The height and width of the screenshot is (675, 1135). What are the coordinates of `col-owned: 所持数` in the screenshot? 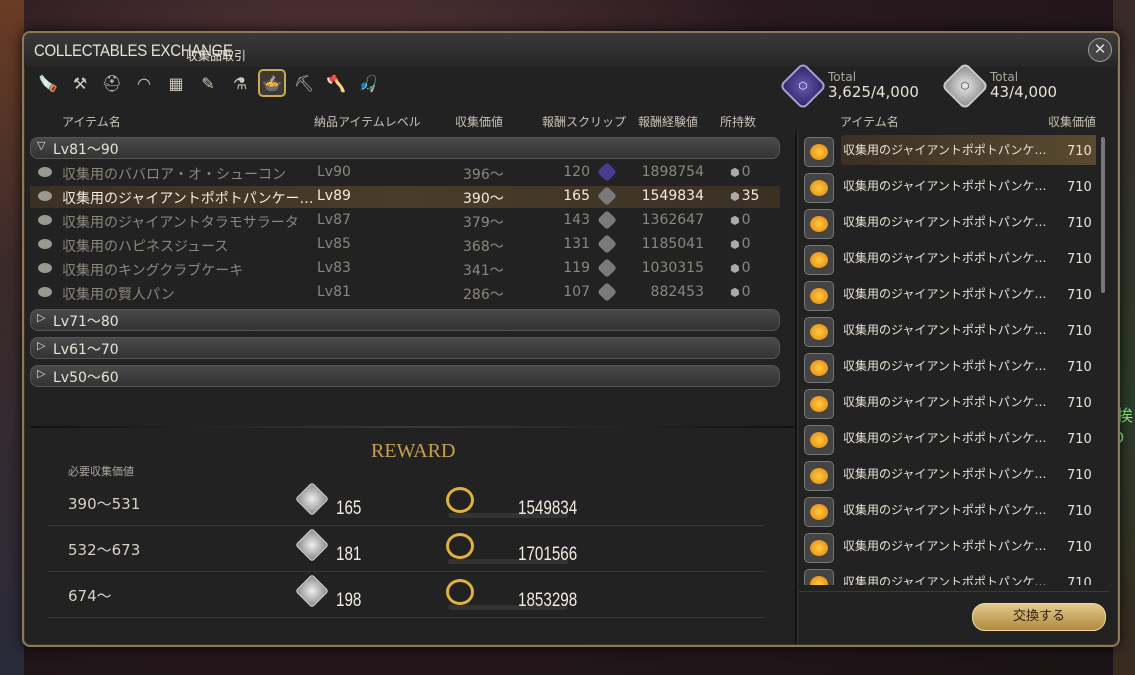 It's located at (738, 122).